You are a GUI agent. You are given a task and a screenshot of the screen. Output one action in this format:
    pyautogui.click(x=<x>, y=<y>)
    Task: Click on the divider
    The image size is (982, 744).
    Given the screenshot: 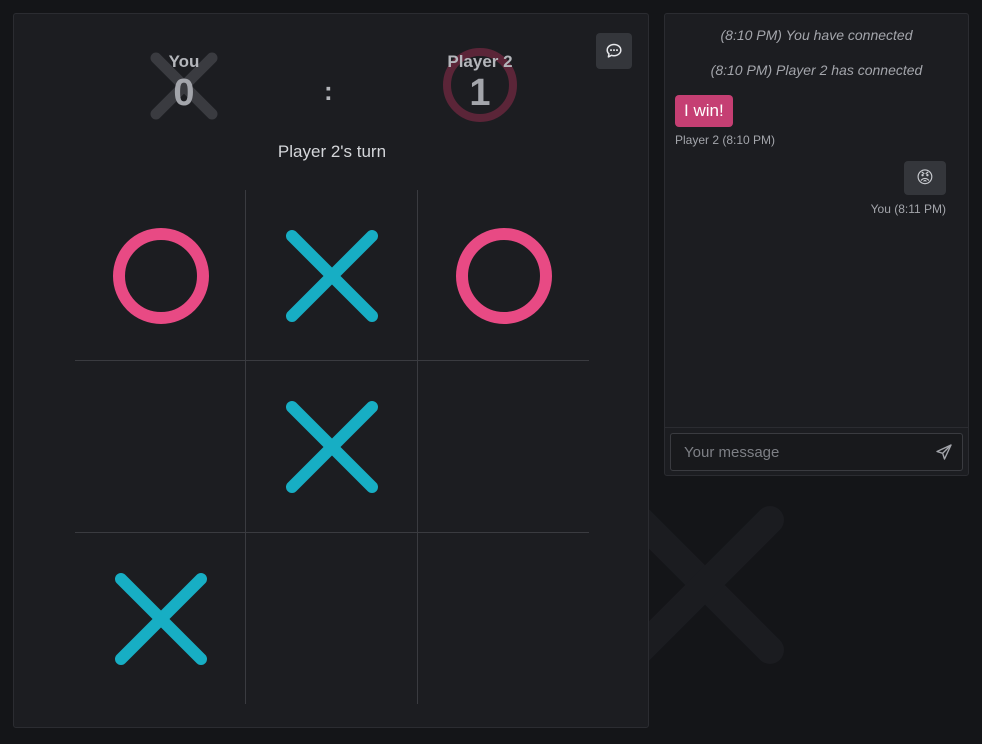 What is the action you would take?
    pyautogui.click(x=816, y=427)
    